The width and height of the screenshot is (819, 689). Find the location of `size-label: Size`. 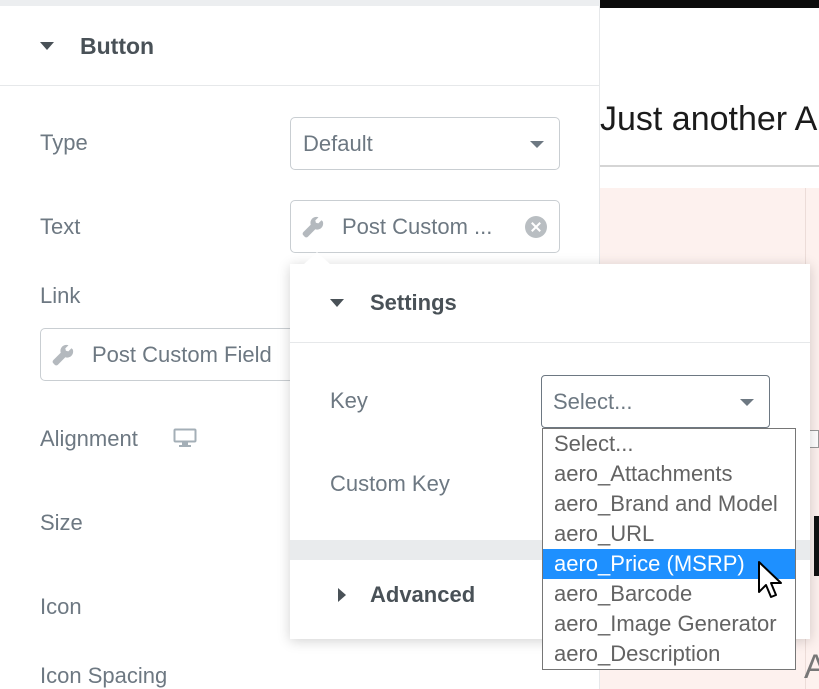

size-label: Size is located at coordinates (61, 522).